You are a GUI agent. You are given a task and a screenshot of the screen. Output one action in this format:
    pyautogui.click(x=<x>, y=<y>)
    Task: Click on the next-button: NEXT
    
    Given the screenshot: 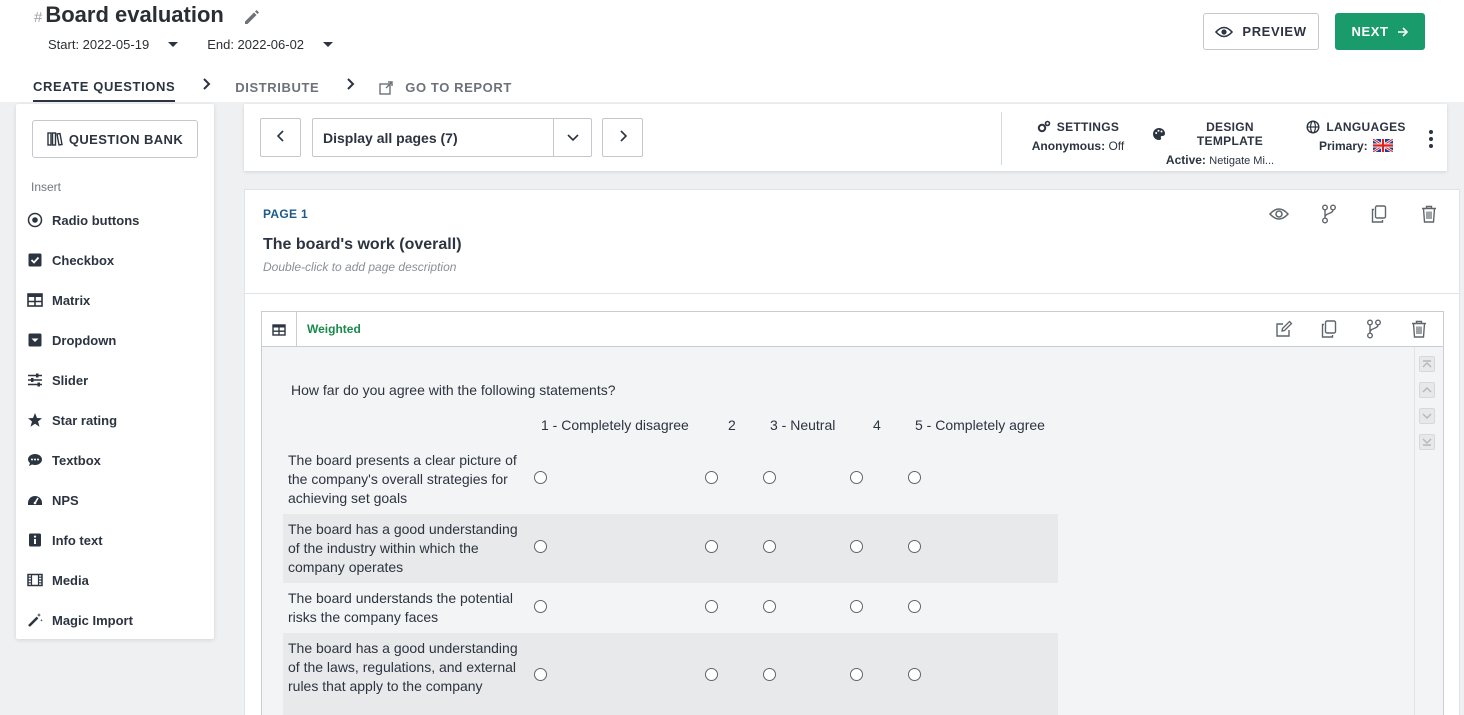 What is the action you would take?
    pyautogui.click(x=1380, y=31)
    